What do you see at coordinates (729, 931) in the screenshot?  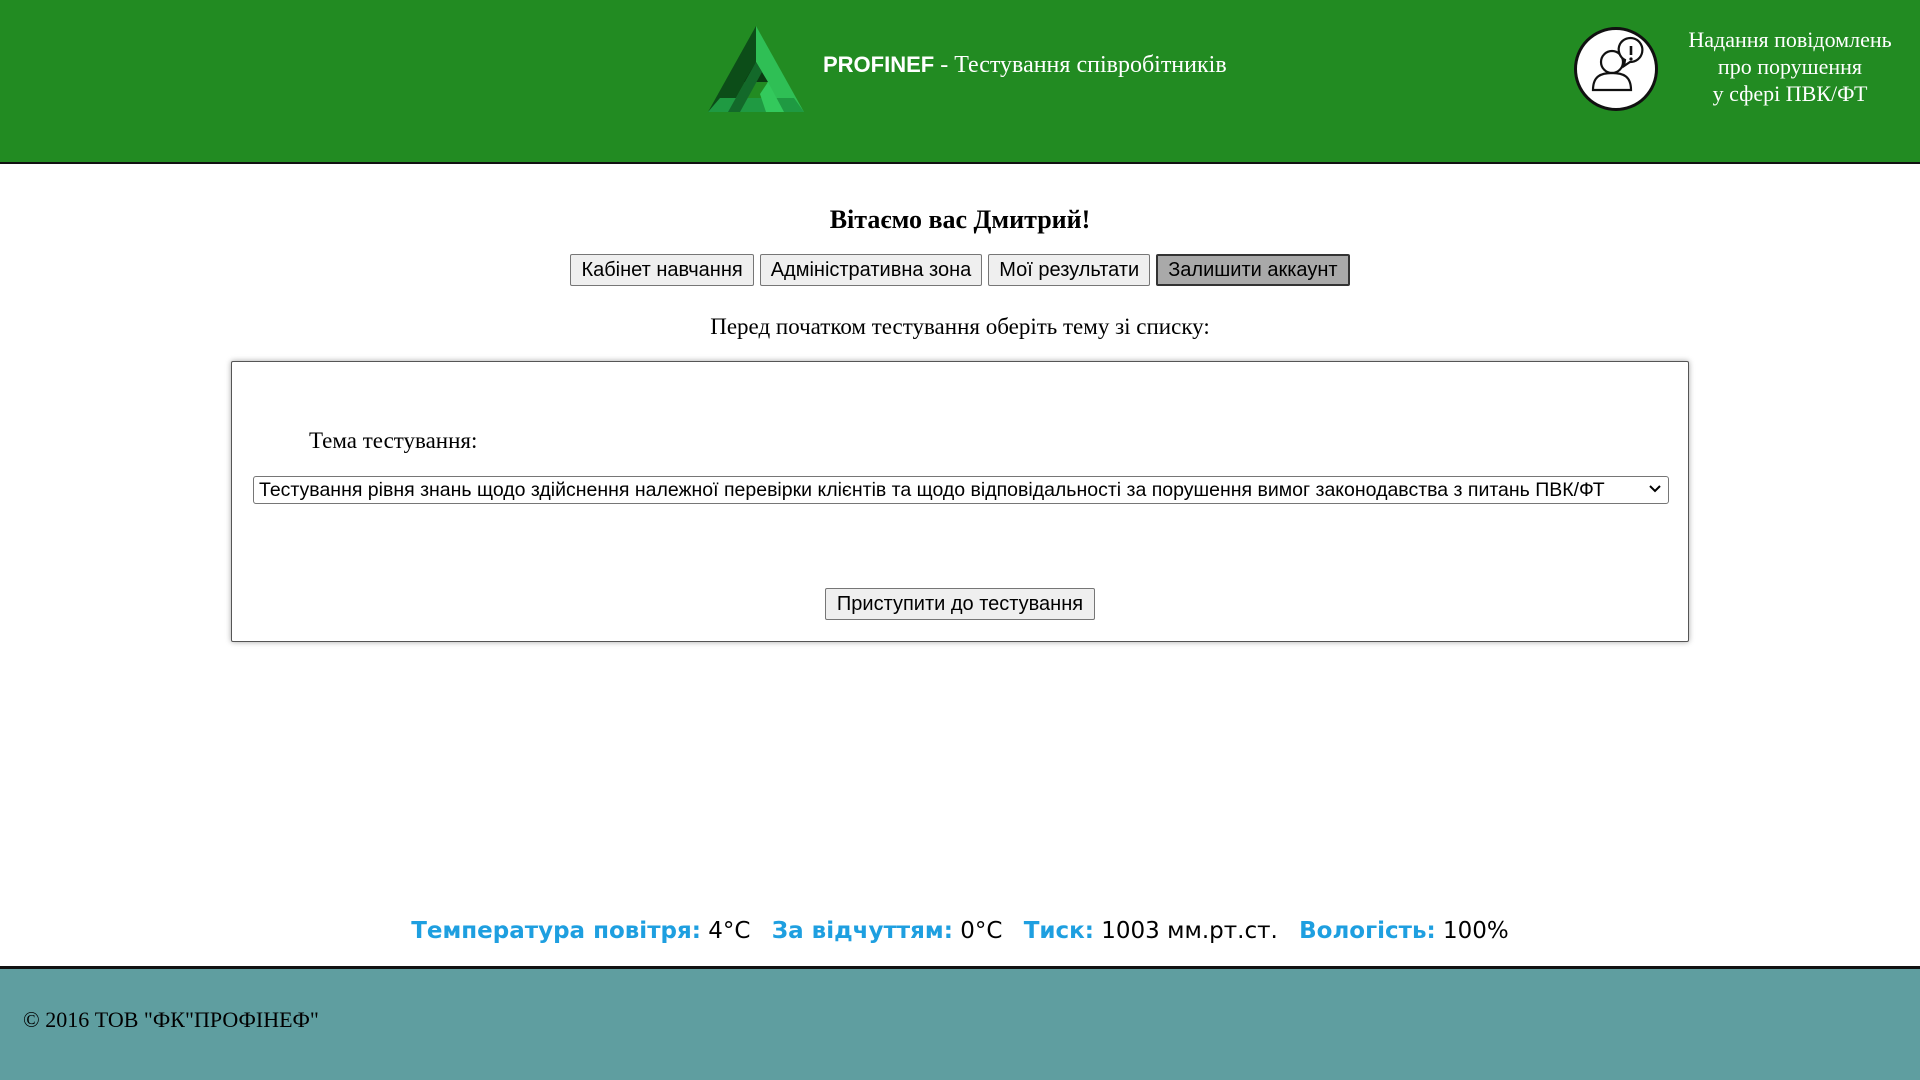 I see `temperature-value: 4°C` at bounding box center [729, 931].